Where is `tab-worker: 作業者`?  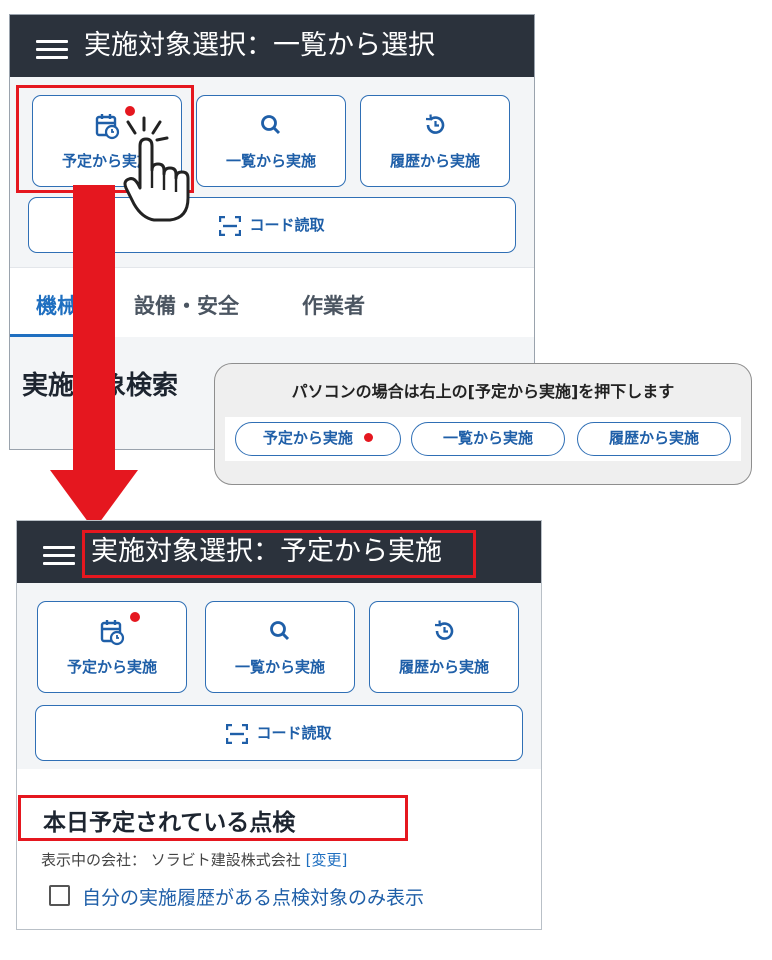
tab-worker: 作業者 is located at coordinates (333, 305).